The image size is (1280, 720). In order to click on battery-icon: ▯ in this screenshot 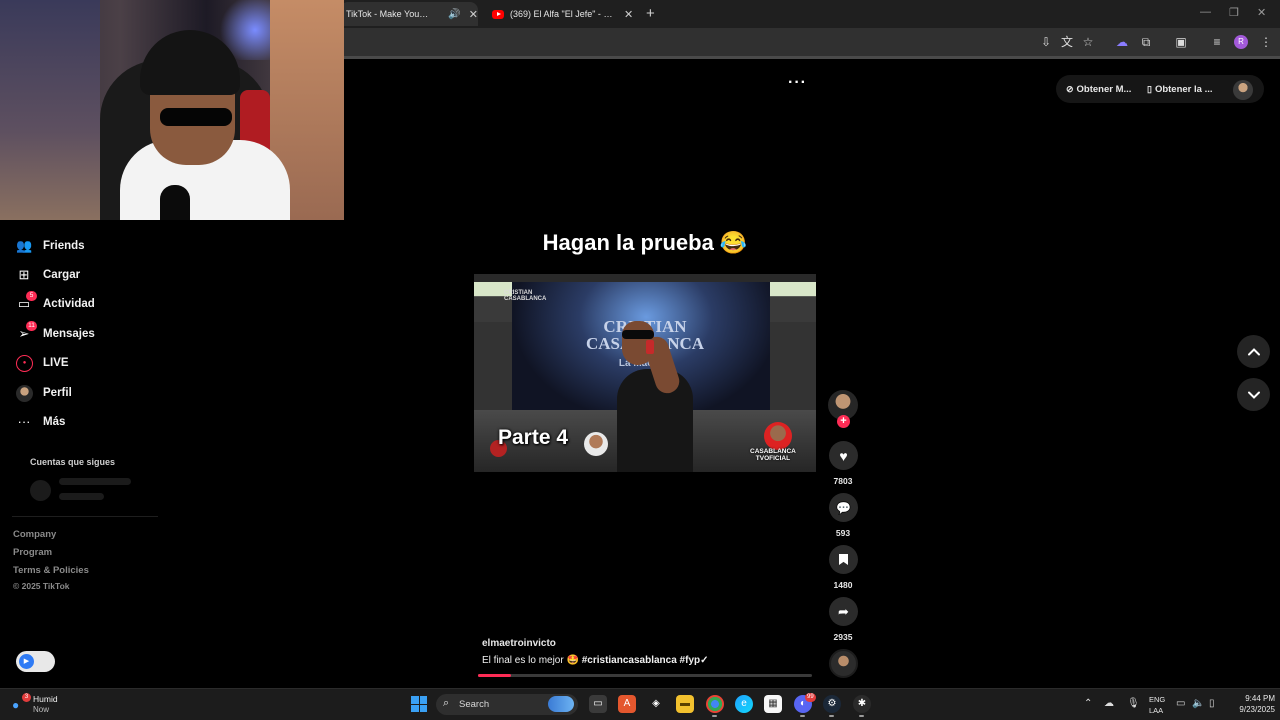, I will do `click(1212, 703)`.